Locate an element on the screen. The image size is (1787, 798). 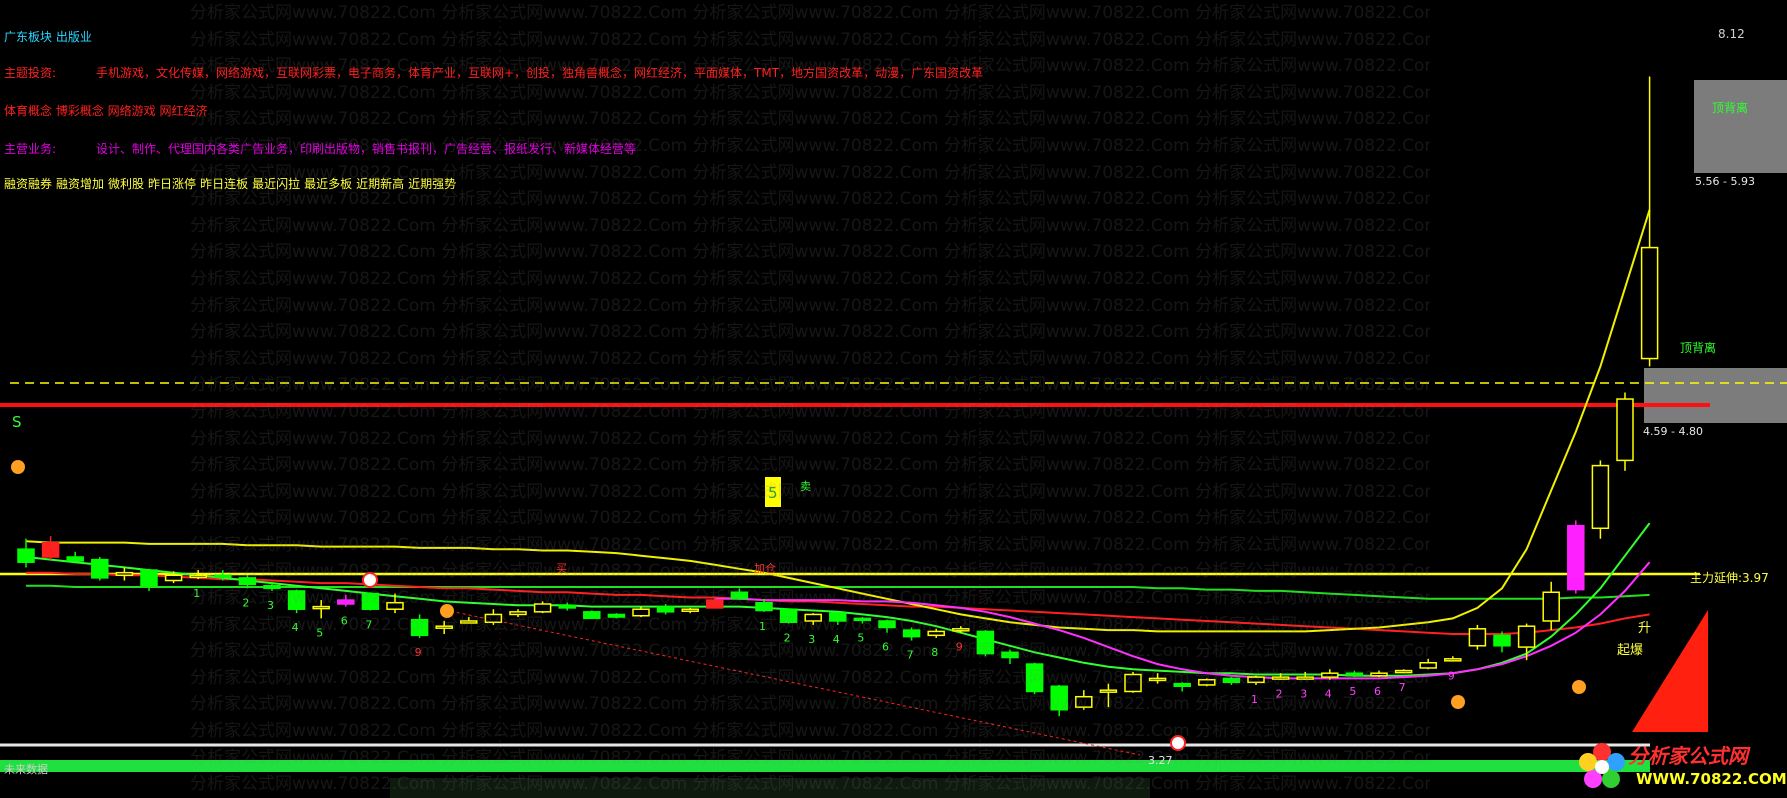
tag-item: 最近多板 is located at coordinates (328, 184).